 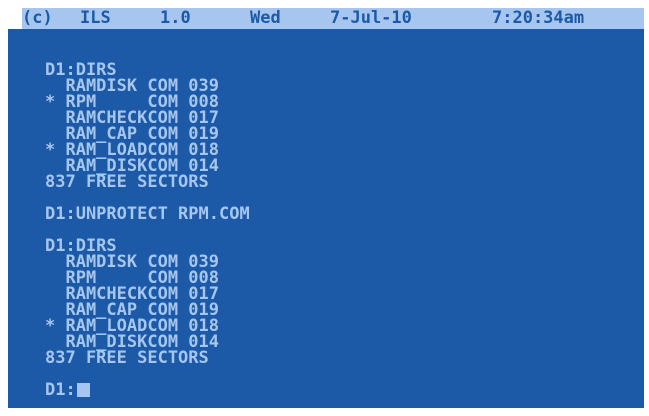 I want to click on status-copyright: (c), so click(x=37, y=18).